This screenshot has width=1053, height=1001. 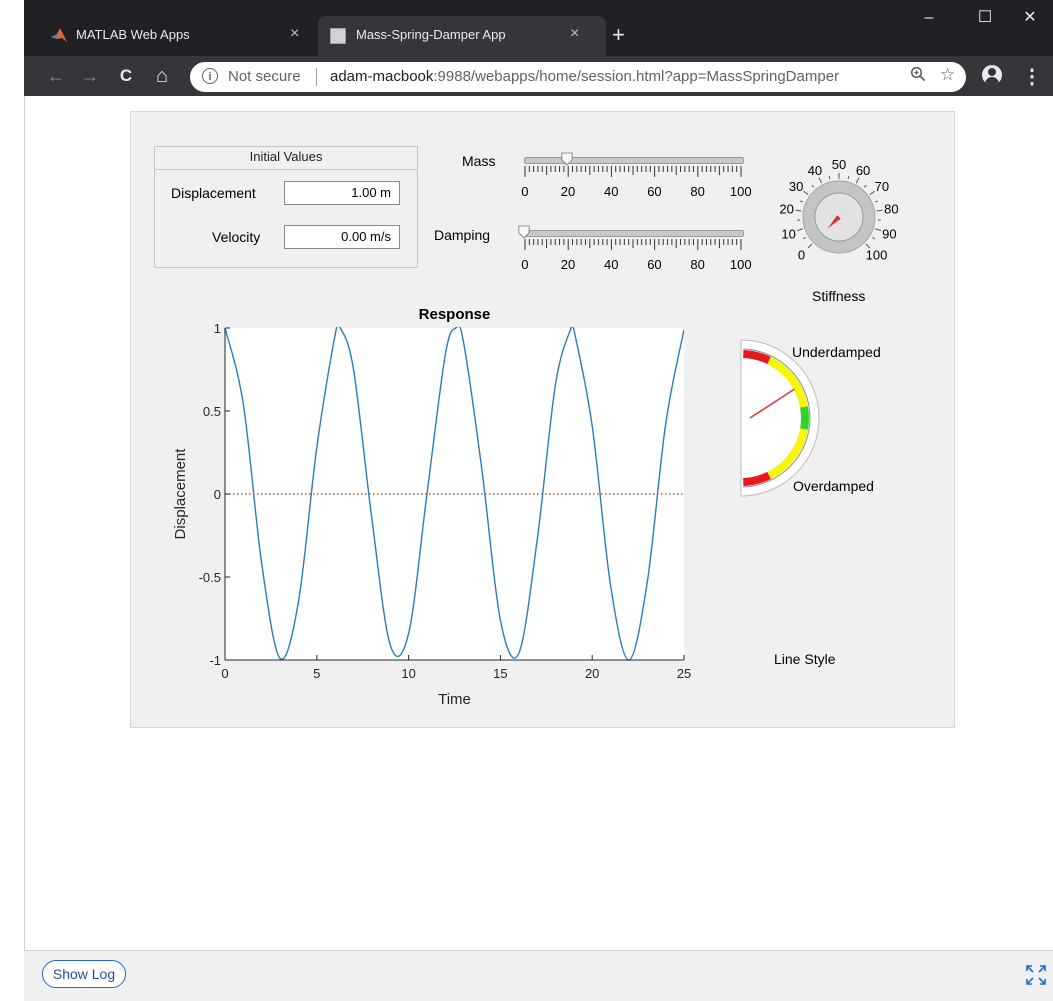 I want to click on x-axis-label: Time, so click(x=454, y=699).